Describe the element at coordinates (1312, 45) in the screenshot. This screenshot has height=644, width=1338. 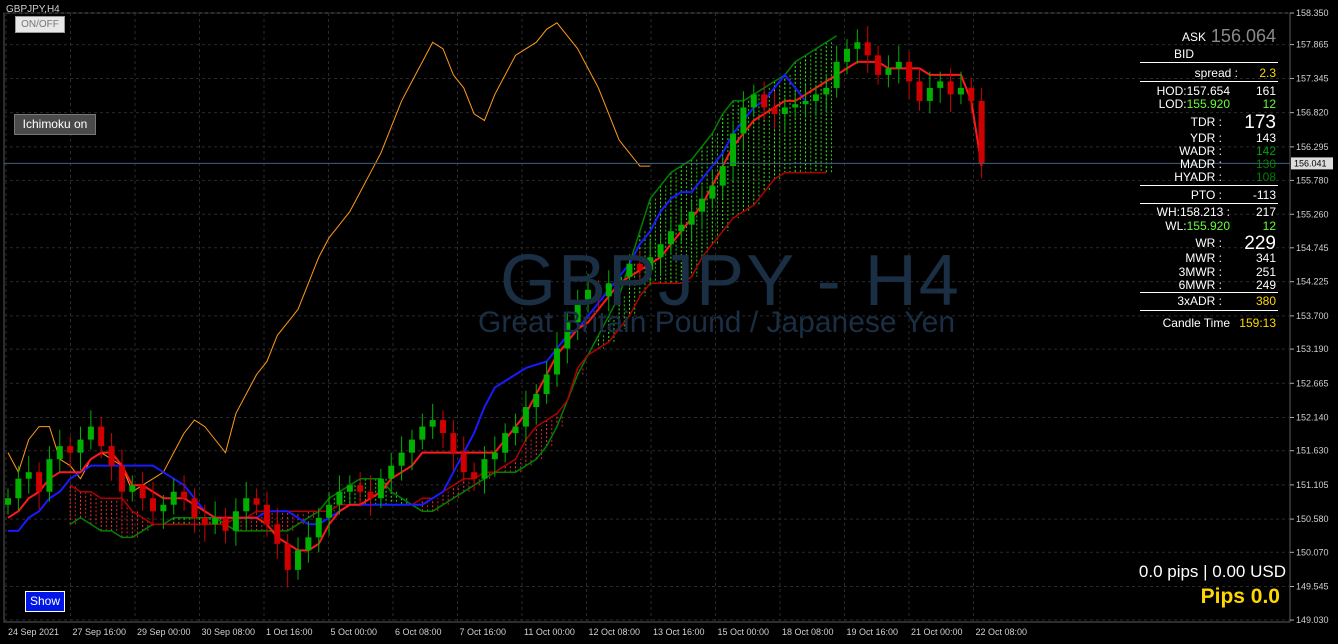
I see `y-tick-label: 157.865` at that location.